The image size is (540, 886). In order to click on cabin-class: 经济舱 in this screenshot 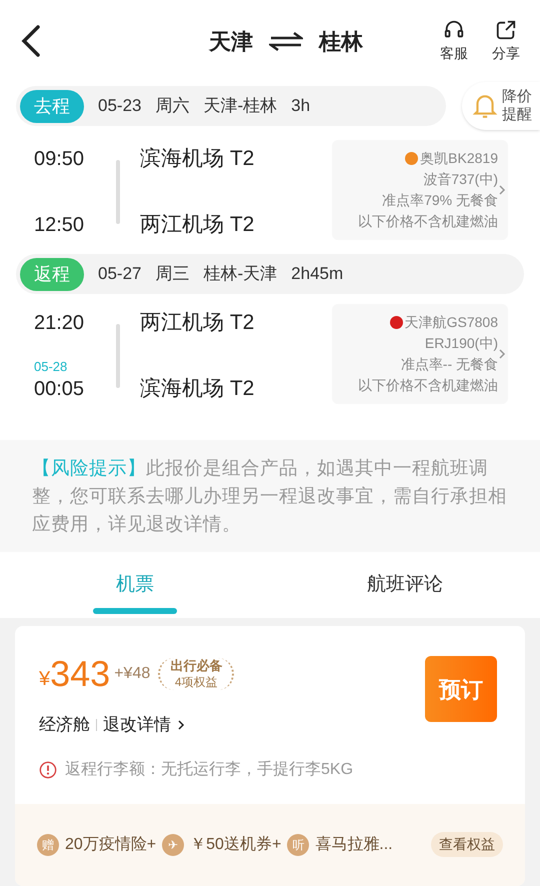, I will do `click(64, 725)`.